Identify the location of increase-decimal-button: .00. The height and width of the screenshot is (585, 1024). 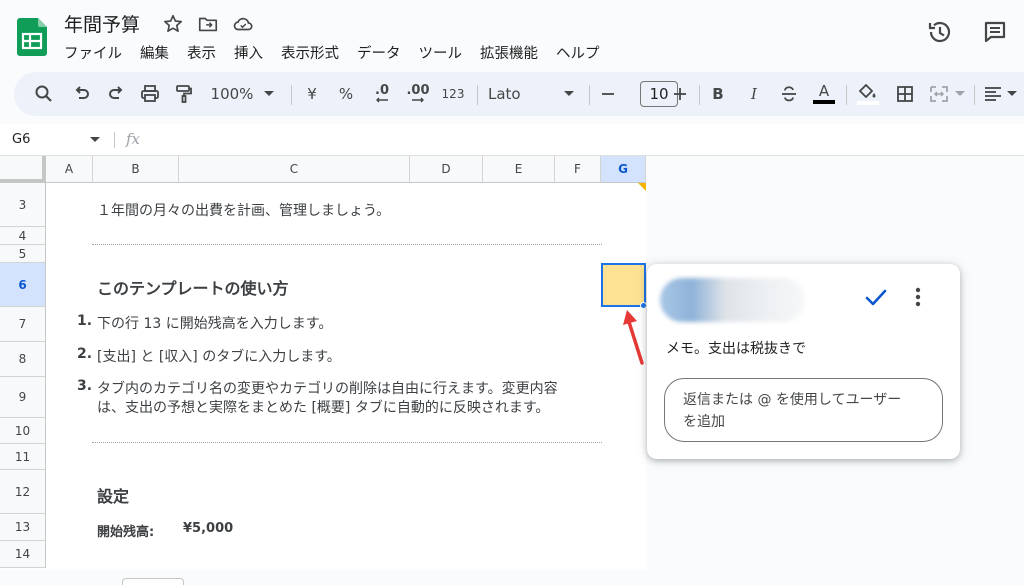
(418, 94).